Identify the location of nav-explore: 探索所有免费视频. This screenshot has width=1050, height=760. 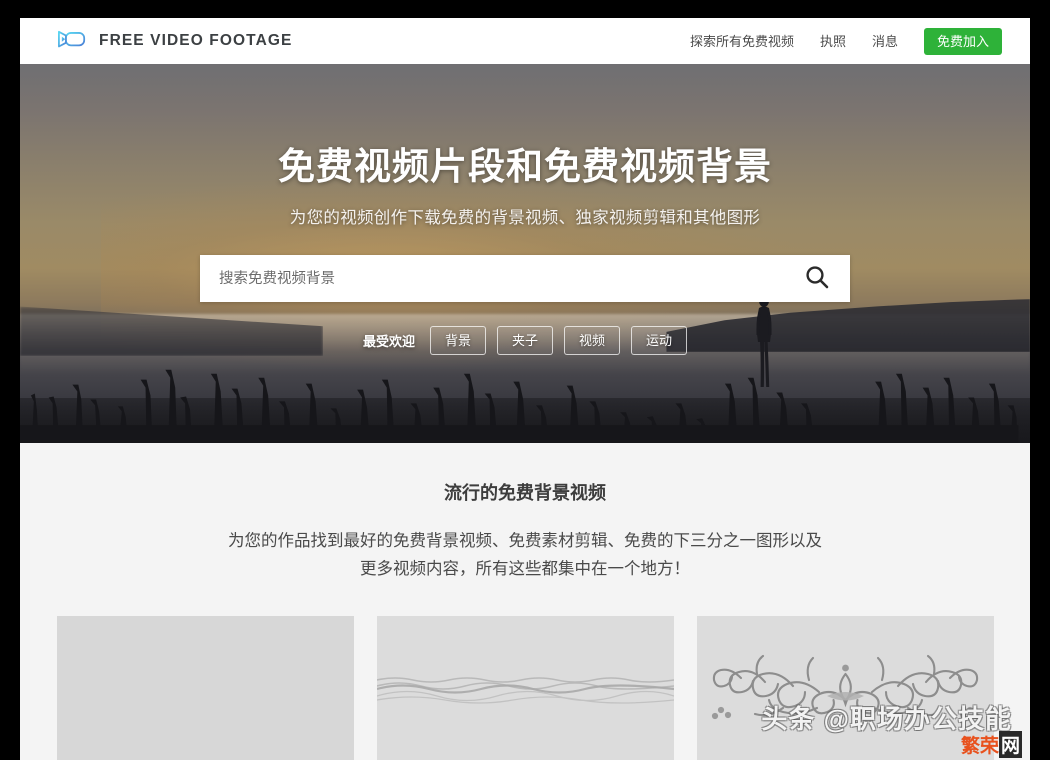
(742, 41).